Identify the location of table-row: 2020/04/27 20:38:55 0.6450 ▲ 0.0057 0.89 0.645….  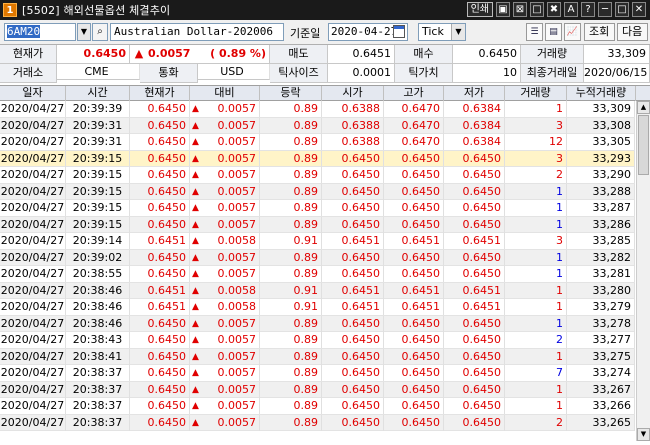
(317, 274).